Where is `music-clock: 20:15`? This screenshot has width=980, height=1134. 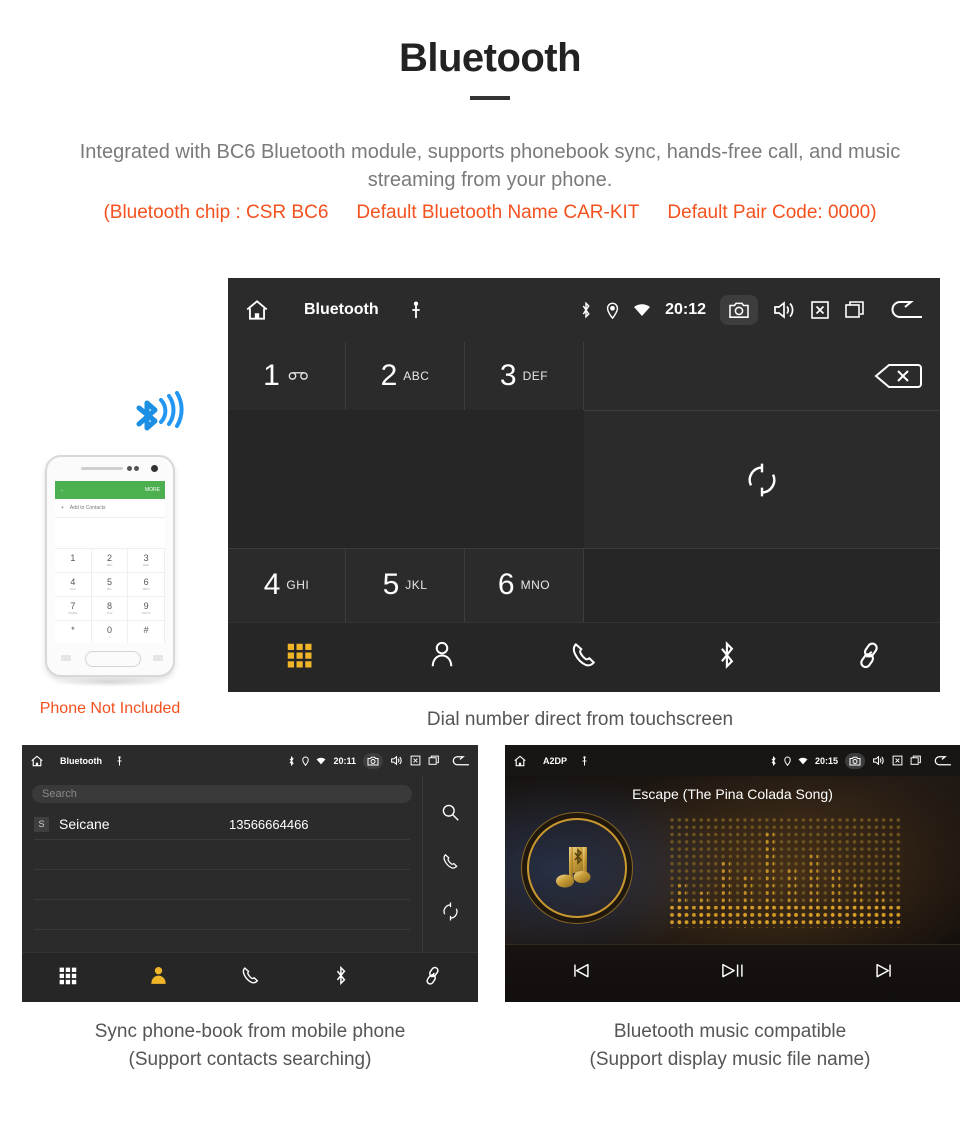 music-clock: 20:15 is located at coordinates (826, 760).